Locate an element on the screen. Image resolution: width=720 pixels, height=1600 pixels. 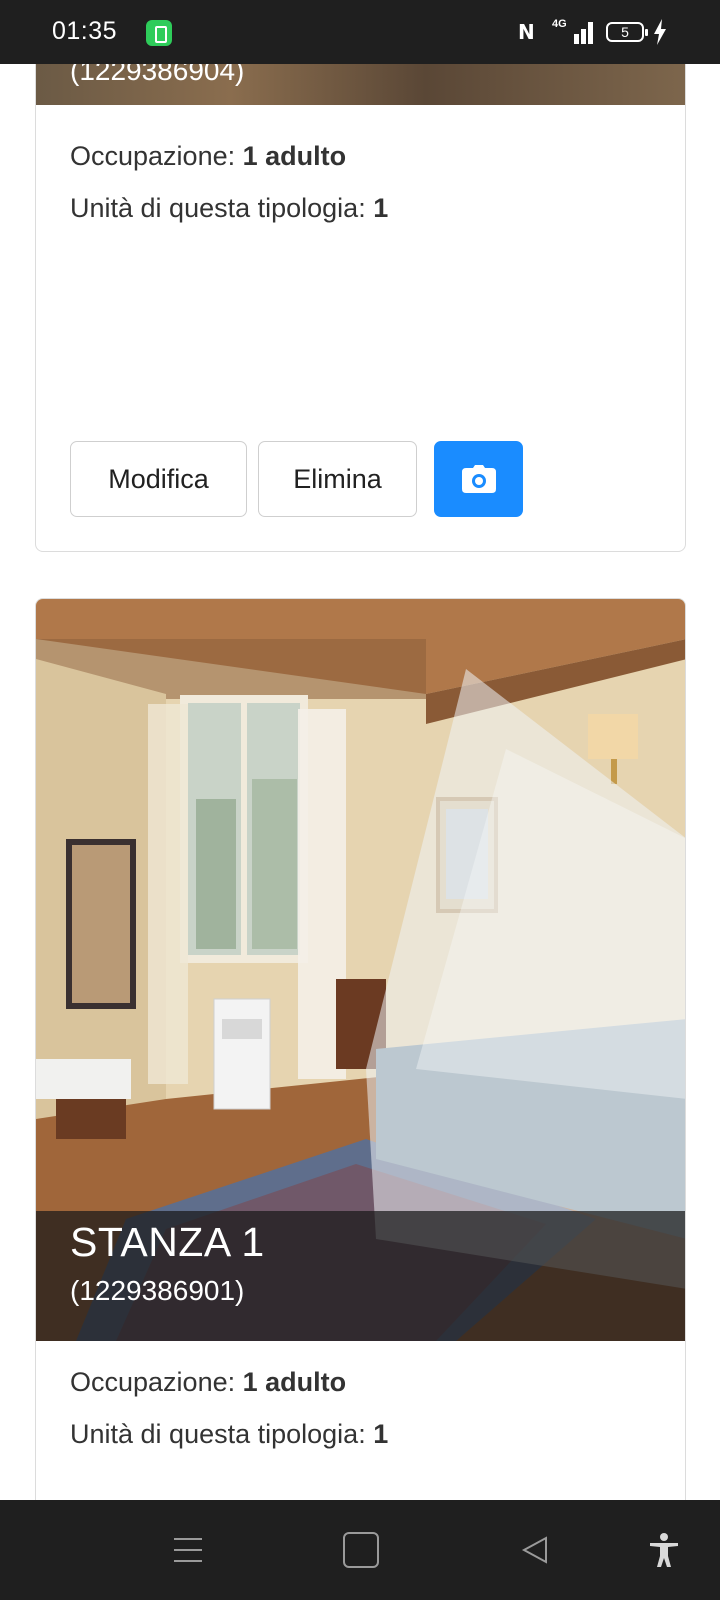
battery-saver-icon is located at coordinates (159, 33).